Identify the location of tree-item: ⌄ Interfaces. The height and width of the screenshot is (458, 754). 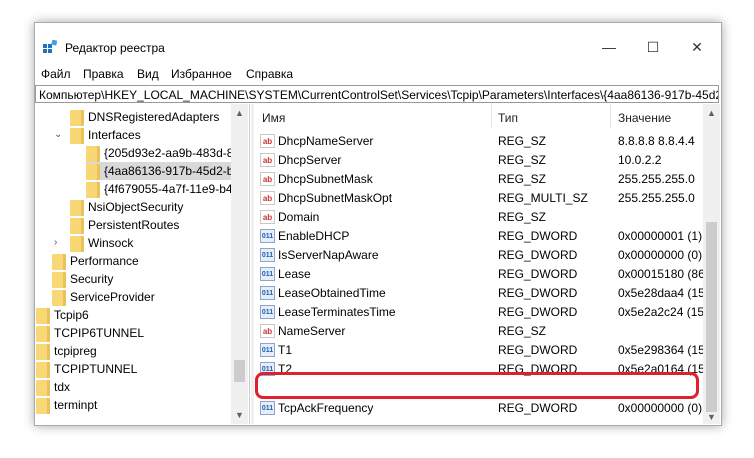
(97, 135).